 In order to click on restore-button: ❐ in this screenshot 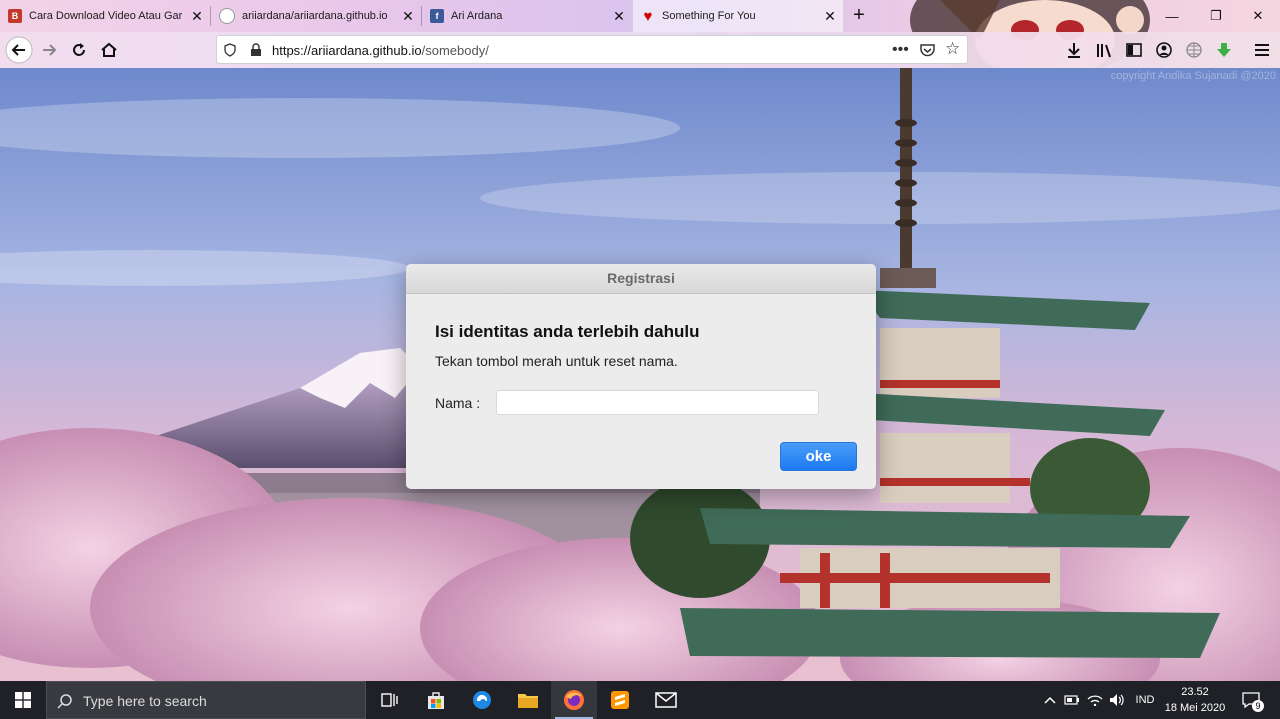, I will do `click(1216, 16)`.